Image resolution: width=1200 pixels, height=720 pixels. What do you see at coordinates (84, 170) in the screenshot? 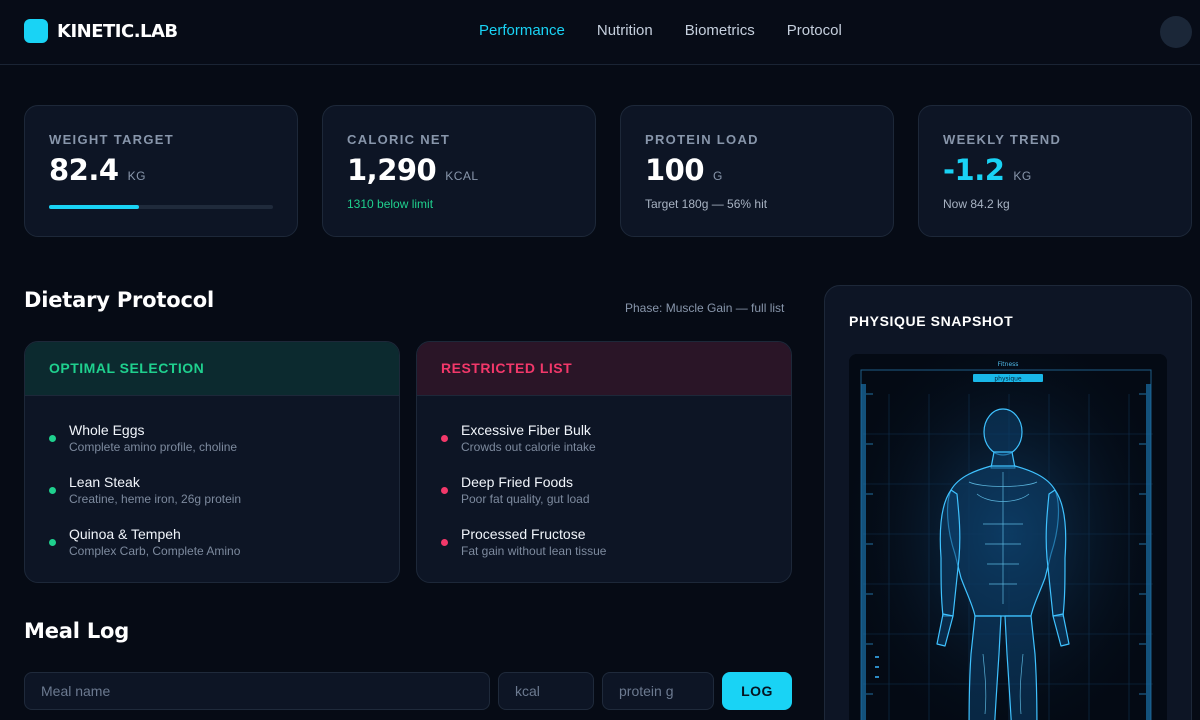
I see `stat-value: 82.4` at bounding box center [84, 170].